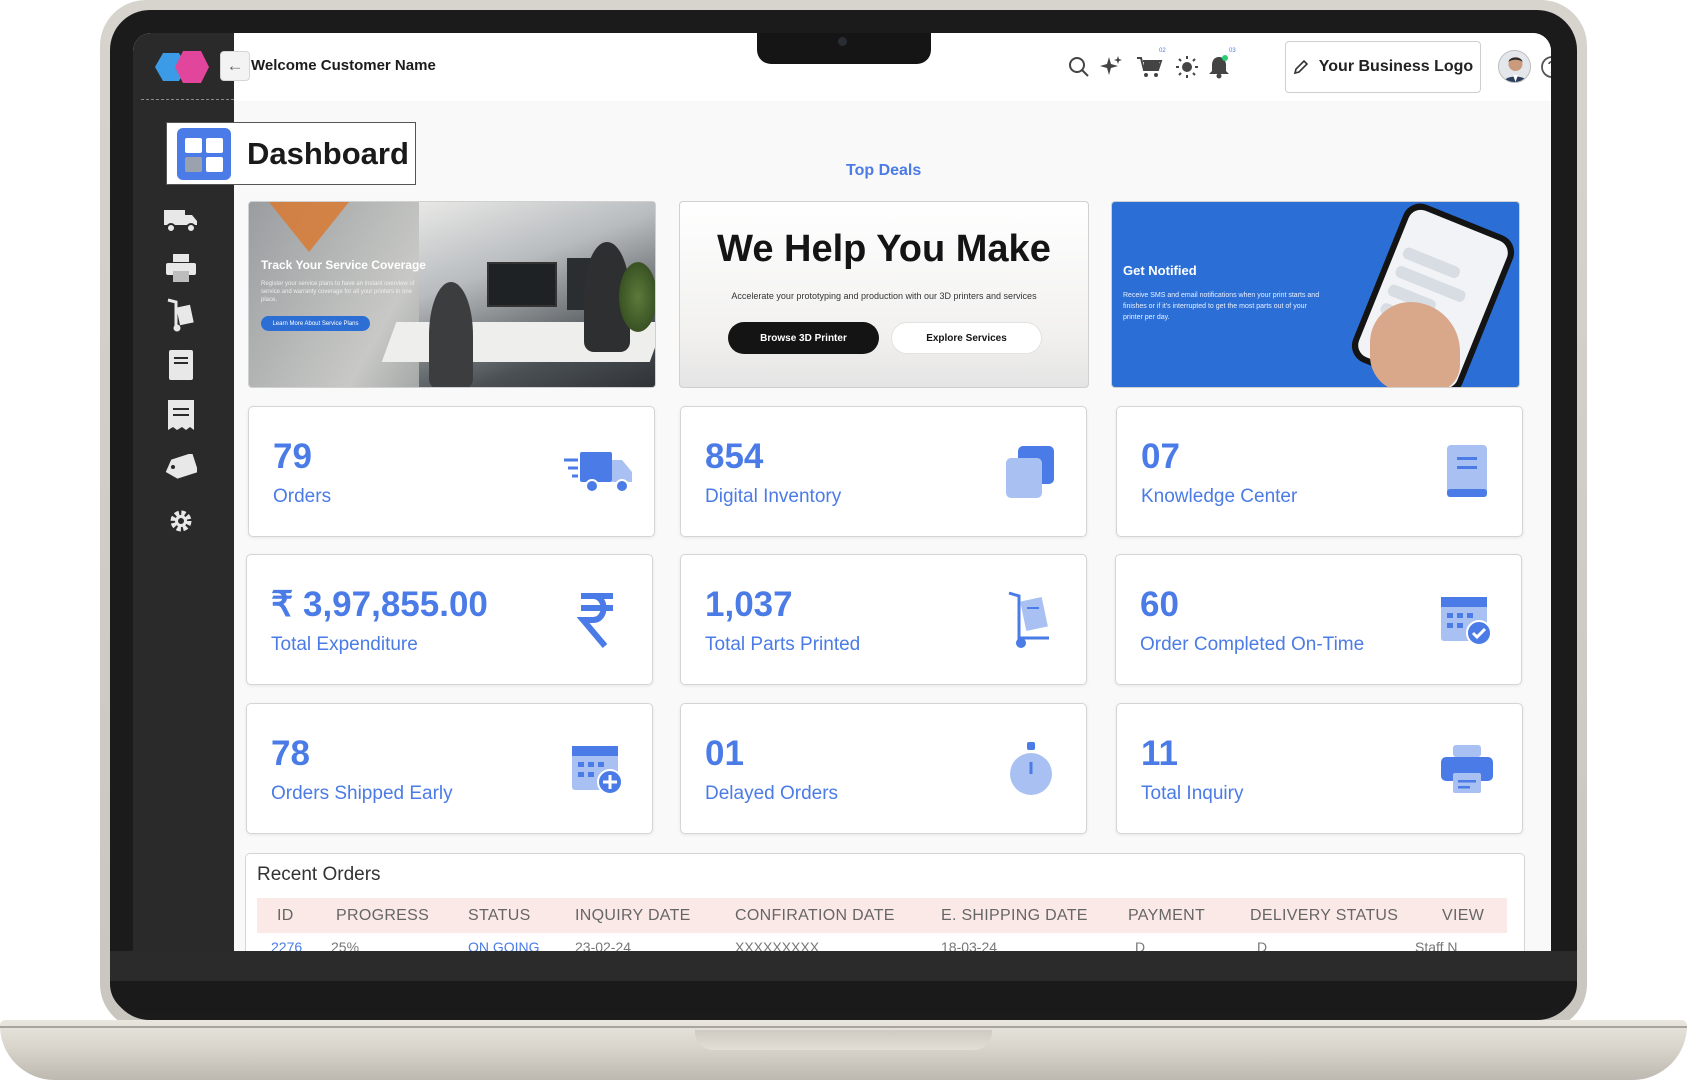 The height and width of the screenshot is (1080, 1687). What do you see at coordinates (883, 619) in the screenshot?
I see `stat-card-total-parts-printed: 1,037 Total Parts Printed` at bounding box center [883, 619].